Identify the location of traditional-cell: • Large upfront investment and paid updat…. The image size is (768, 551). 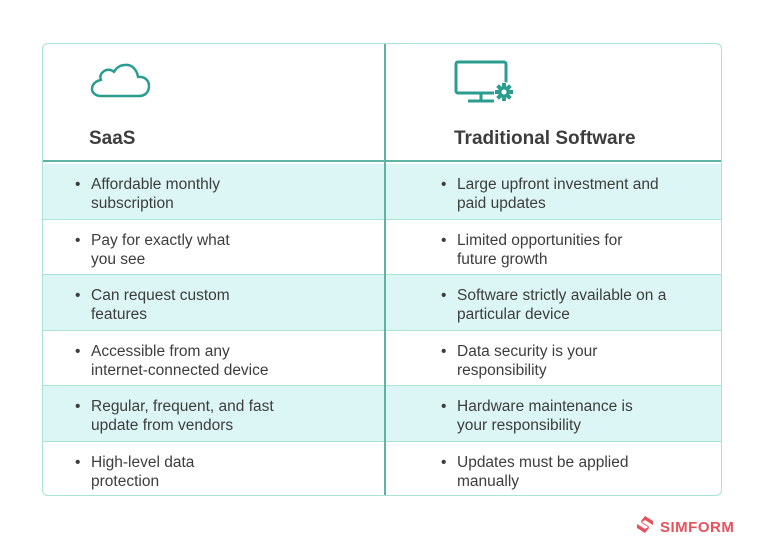
(576, 194).